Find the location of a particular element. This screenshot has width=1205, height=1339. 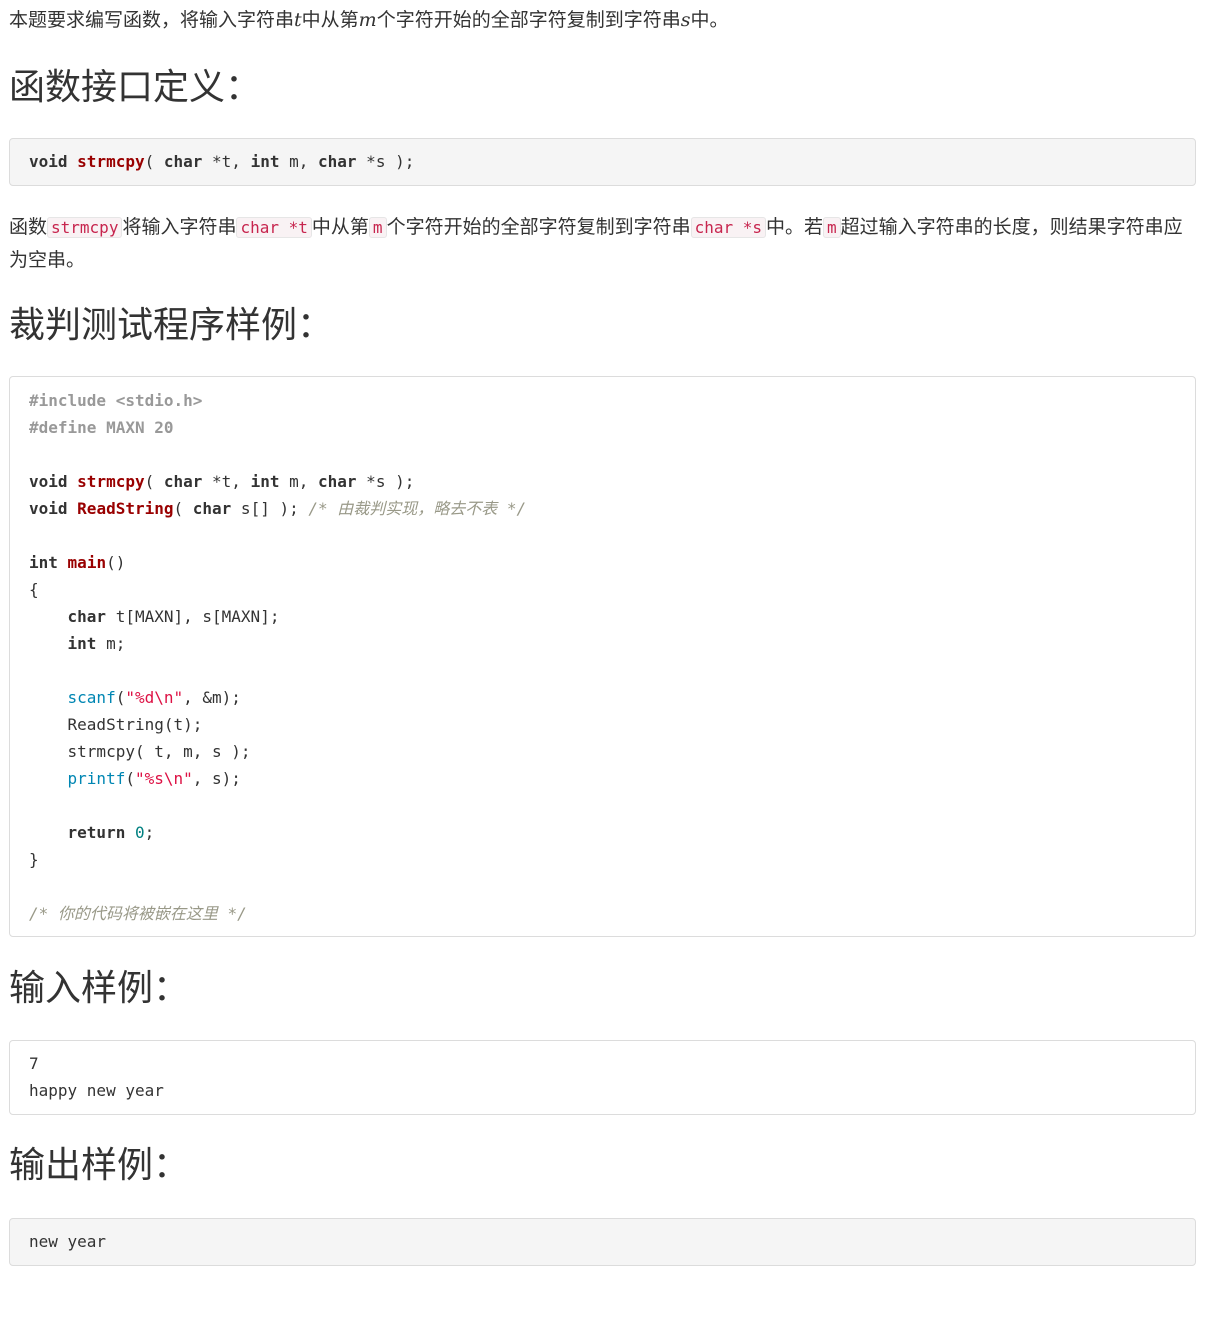

input-sample-heading: 输入样例： is located at coordinates (99, 988).